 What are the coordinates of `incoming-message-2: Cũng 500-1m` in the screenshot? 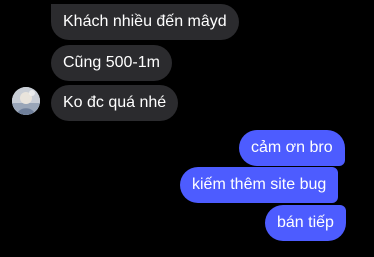 It's located at (111, 63).